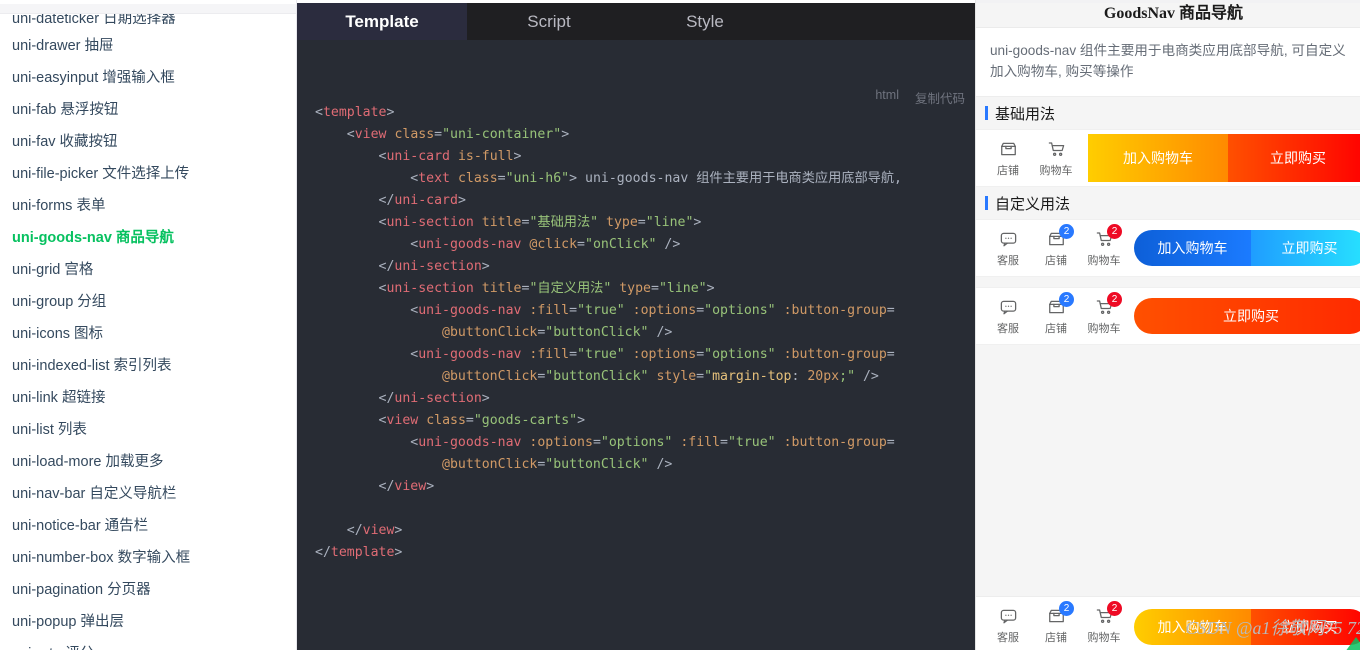  Describe the element at coordinates (148, 398) in the screenshot. I see `sidebar-item-uni-link: uni-link 超链接` at that location.